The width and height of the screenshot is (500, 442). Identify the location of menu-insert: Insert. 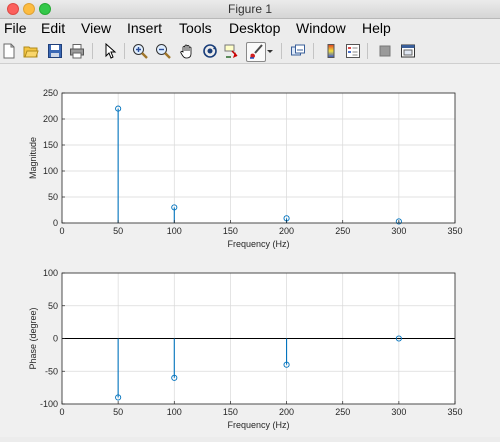
(144, 28).